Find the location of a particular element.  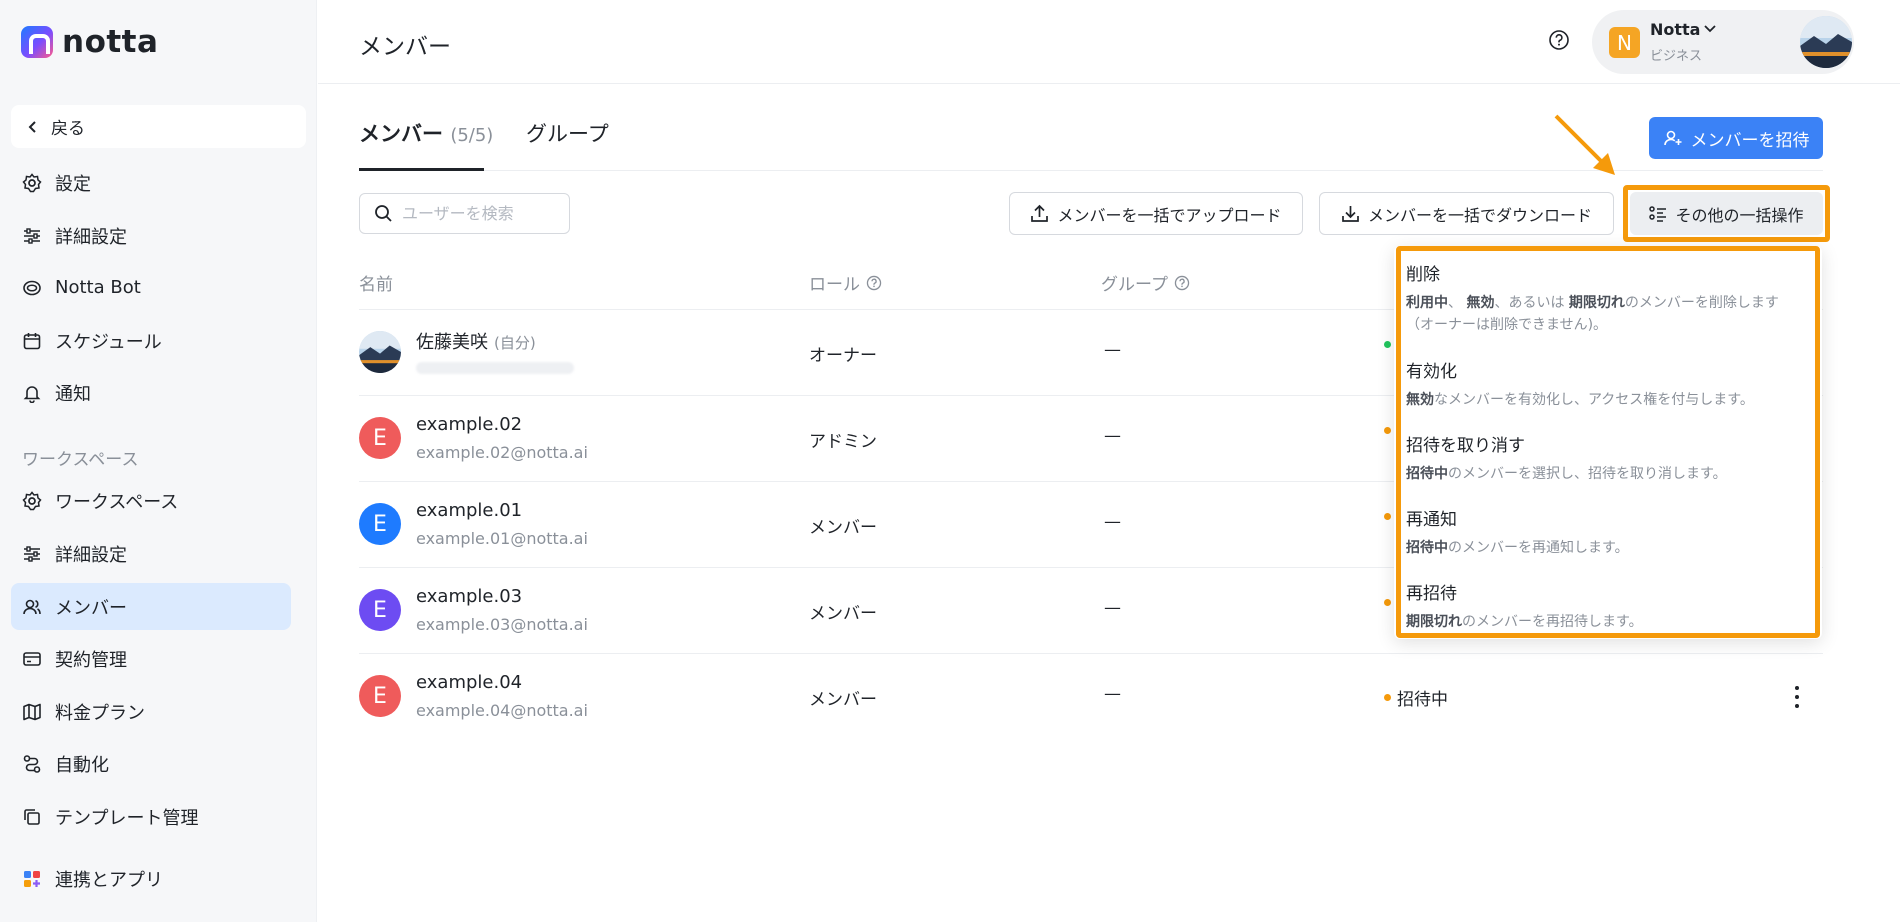

sidebar-item-members: メンバー is located at coordinates (151, 606).